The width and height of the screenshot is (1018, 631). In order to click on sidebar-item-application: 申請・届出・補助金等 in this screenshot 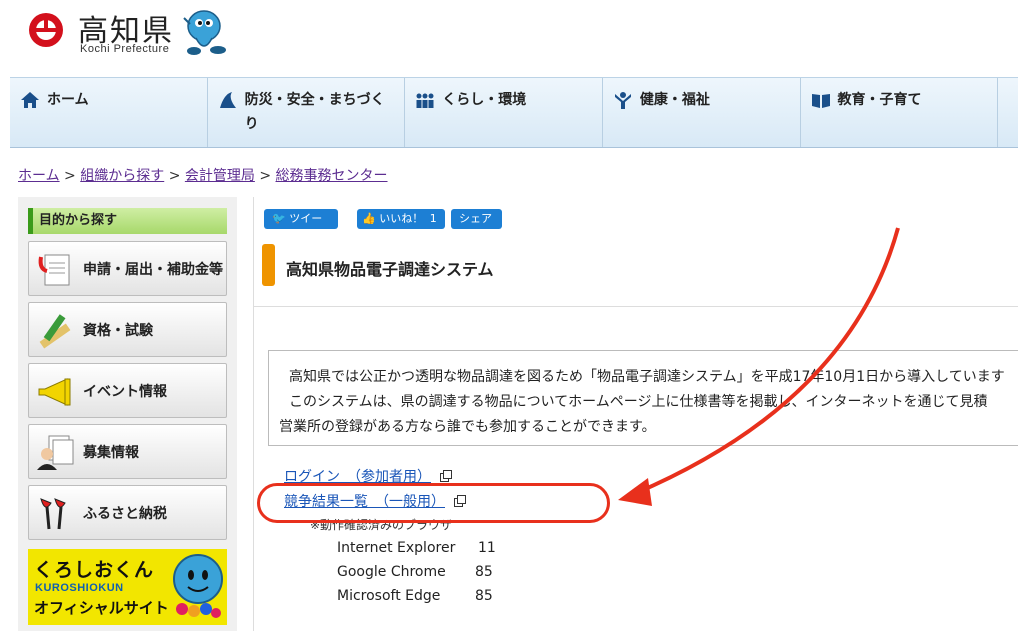, I will do `click(127, 268)`.